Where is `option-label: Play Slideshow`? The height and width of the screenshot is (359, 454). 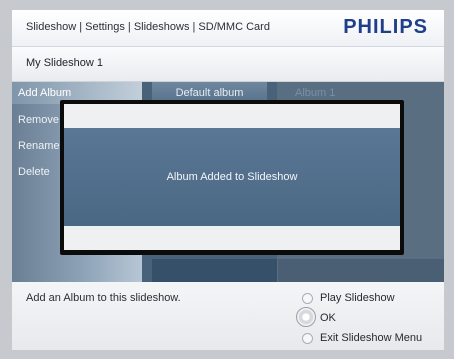 option-label: Play Slideshow is located at coordinates (357, 298).